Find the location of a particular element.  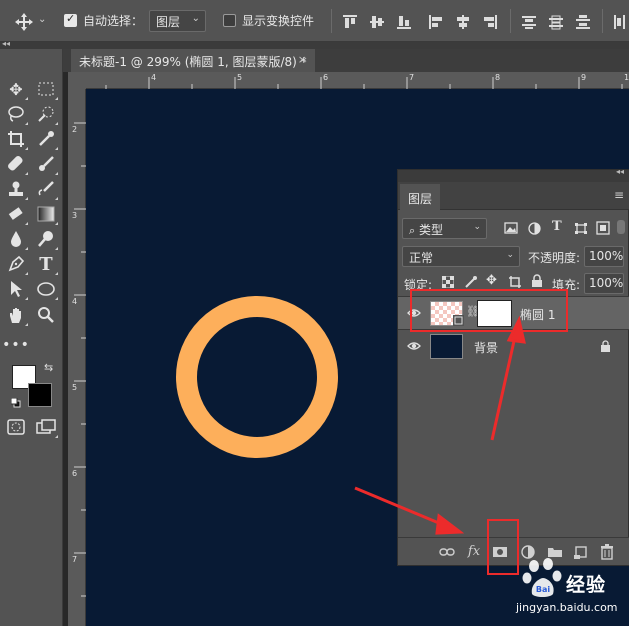

baidu-logo-mark: Bai is located at coordinates (543, 589).